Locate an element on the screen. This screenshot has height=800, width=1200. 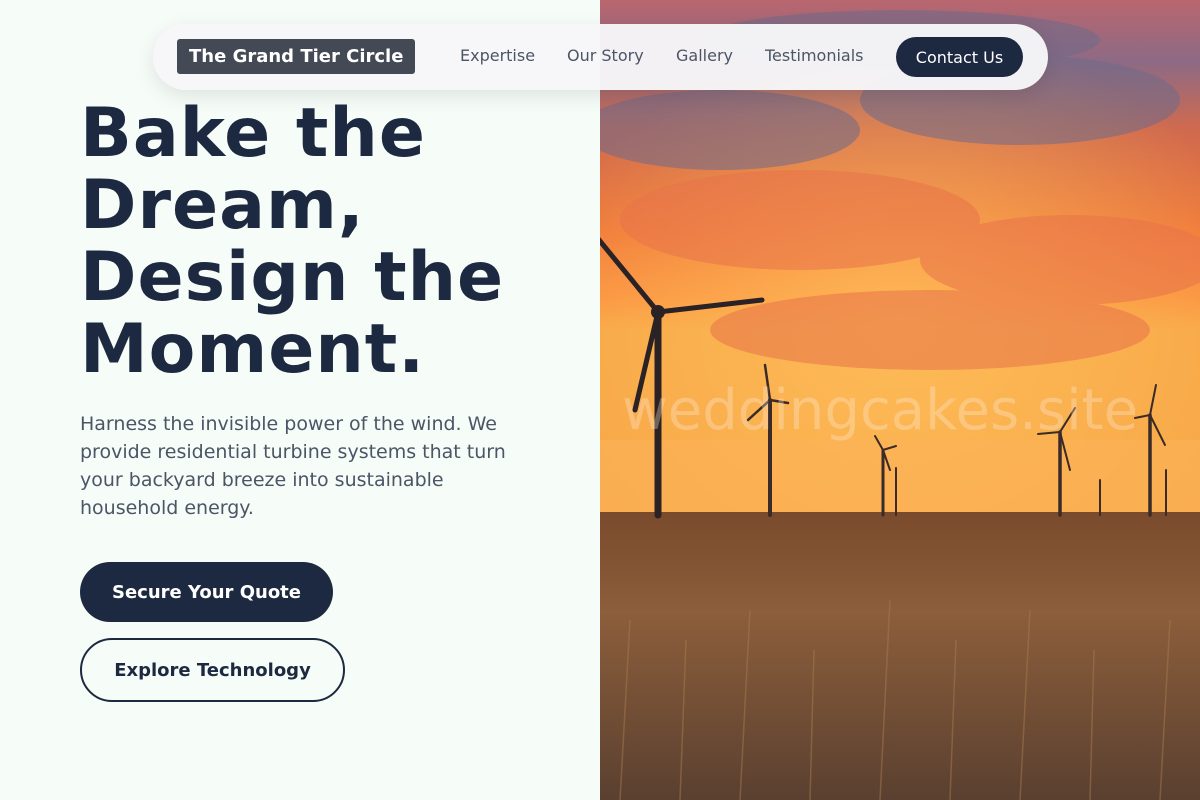
headline-line-4: Moment. is located at coordinates (253, 349).